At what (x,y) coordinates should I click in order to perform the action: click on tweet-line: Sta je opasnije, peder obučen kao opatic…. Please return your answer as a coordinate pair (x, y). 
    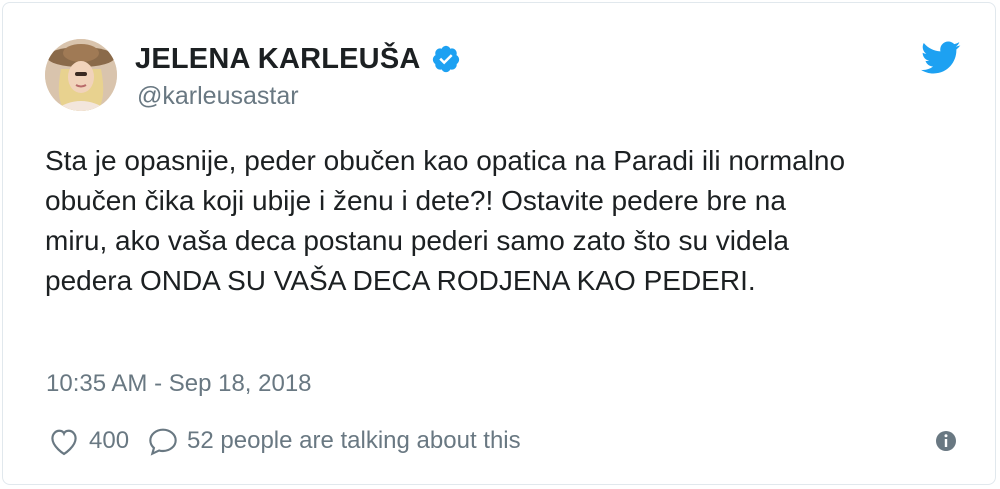
    Looking at the image, I should click on (445, 160).